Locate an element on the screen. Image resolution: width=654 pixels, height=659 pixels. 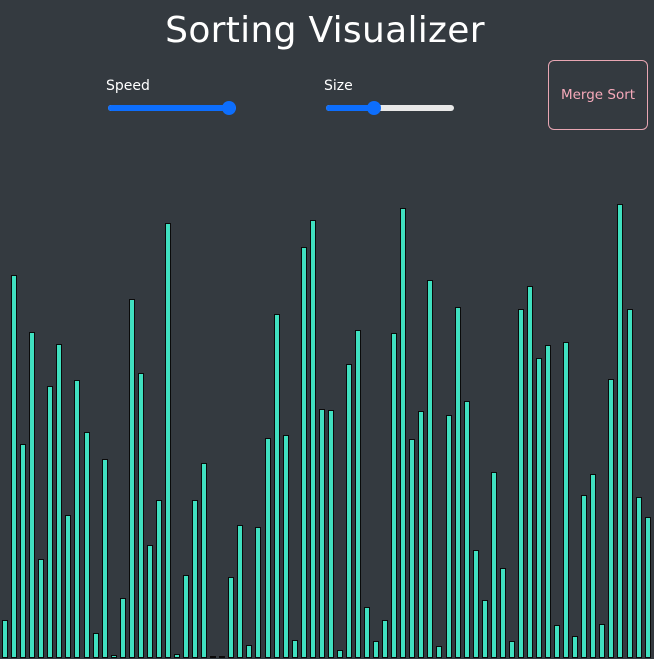
size-slider is located at coordinates (390, 108).